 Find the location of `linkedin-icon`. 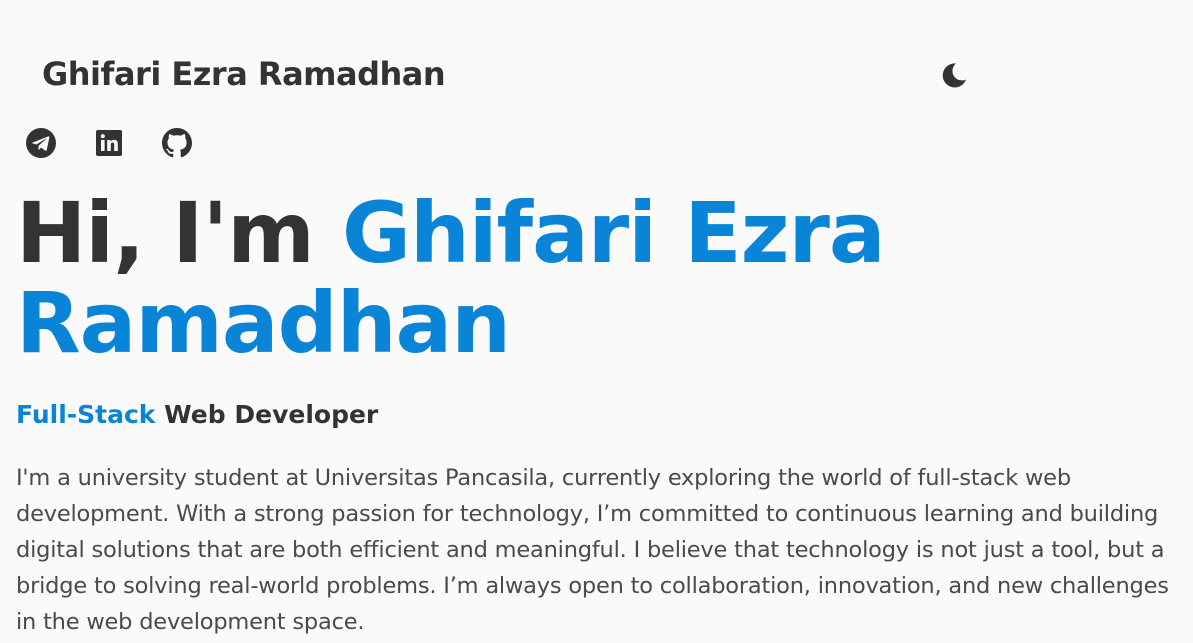

linkedin-icon is located at coordinates (109, 143).